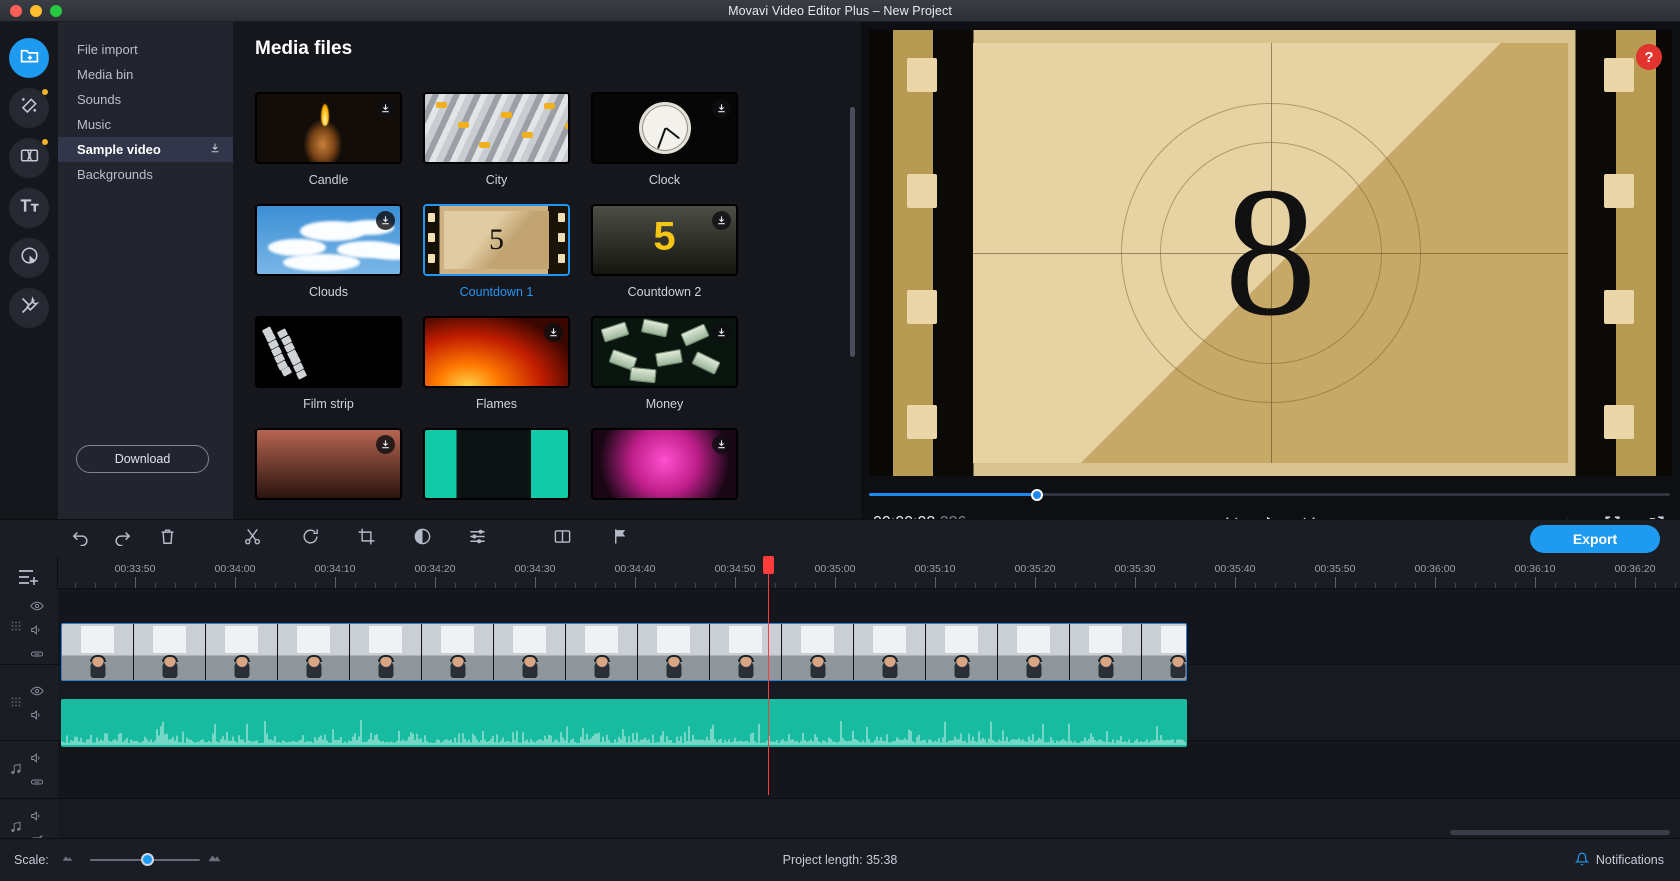 Image resolution: width=1680 pixels, height=881 pixels. Describe the element at coordinates (145, 174) in the screenshot. I see `category-item-backgrounds: Backgrounds` at that location.